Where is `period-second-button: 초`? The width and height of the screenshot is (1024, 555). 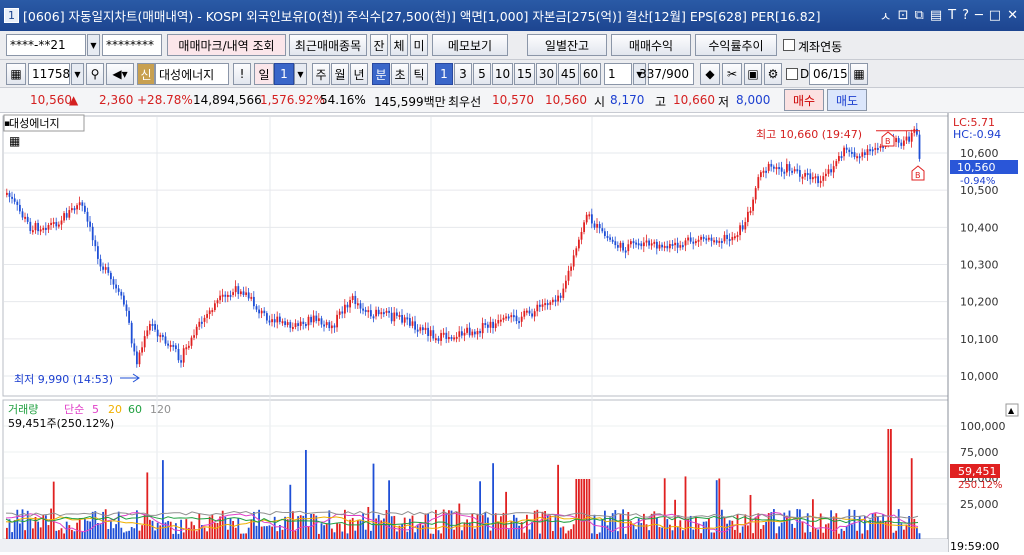
period-second-button: 초 is located at coordinates (400, 74).